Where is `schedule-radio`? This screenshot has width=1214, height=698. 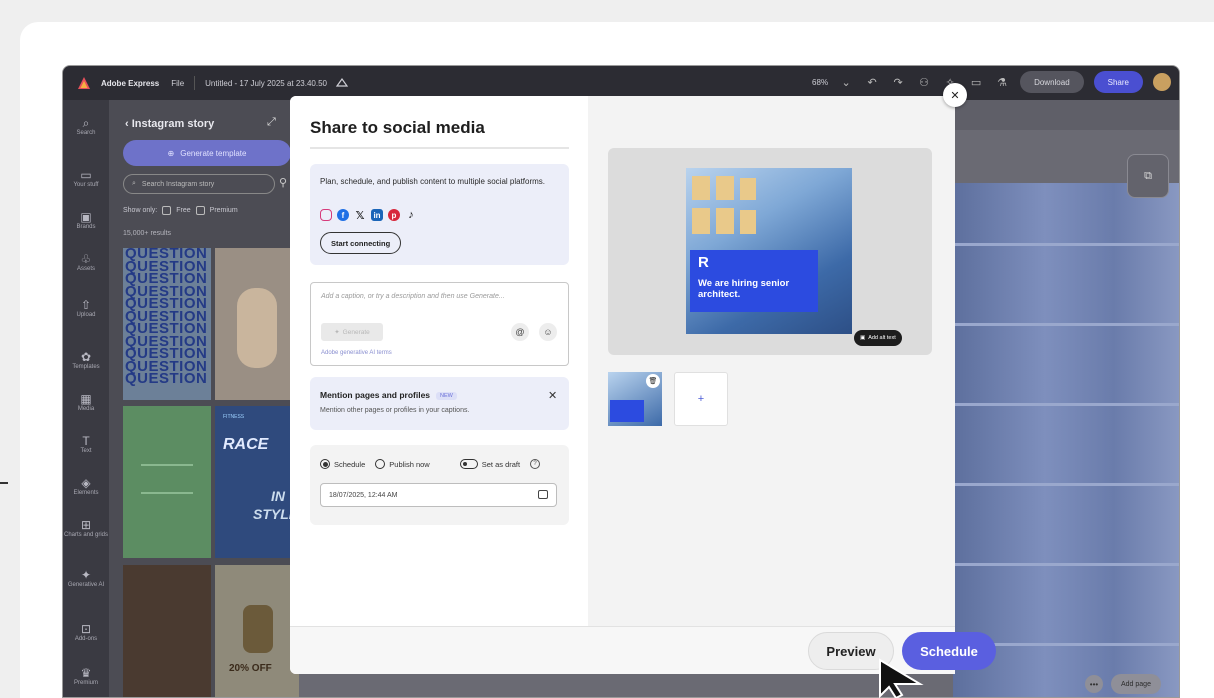 schedule-radio is located at coordinates (325, 464).